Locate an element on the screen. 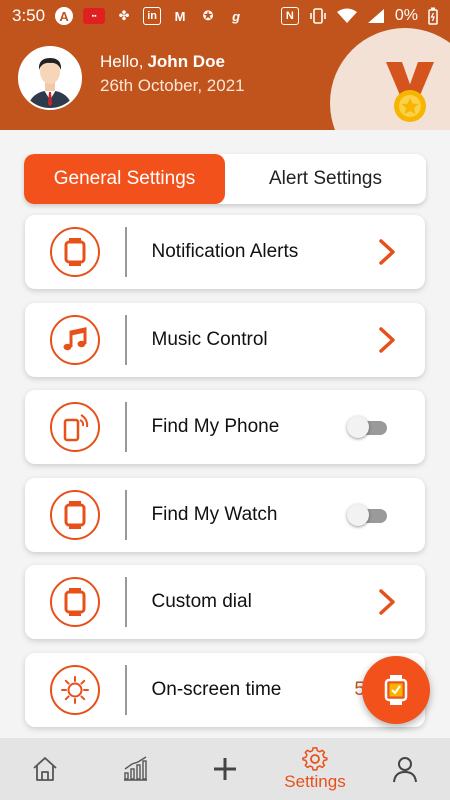 This screenshot has width=450, height=800. medal-icon is located at coordinates (410, 95).